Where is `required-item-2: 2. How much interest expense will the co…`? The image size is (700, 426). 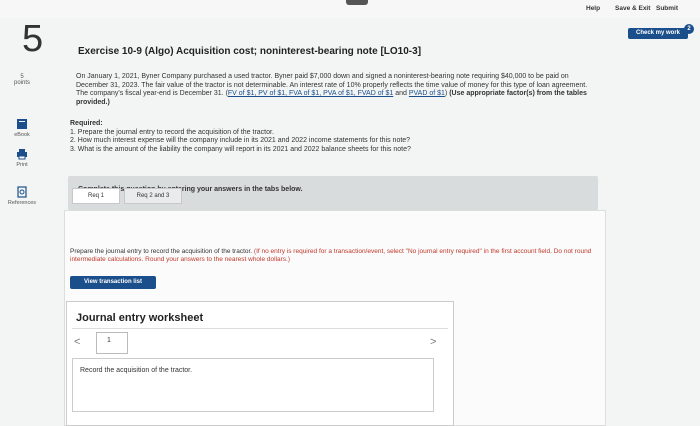
required-item-2: 2. How much interest expense will the co… is located at coordinates (240, 140).